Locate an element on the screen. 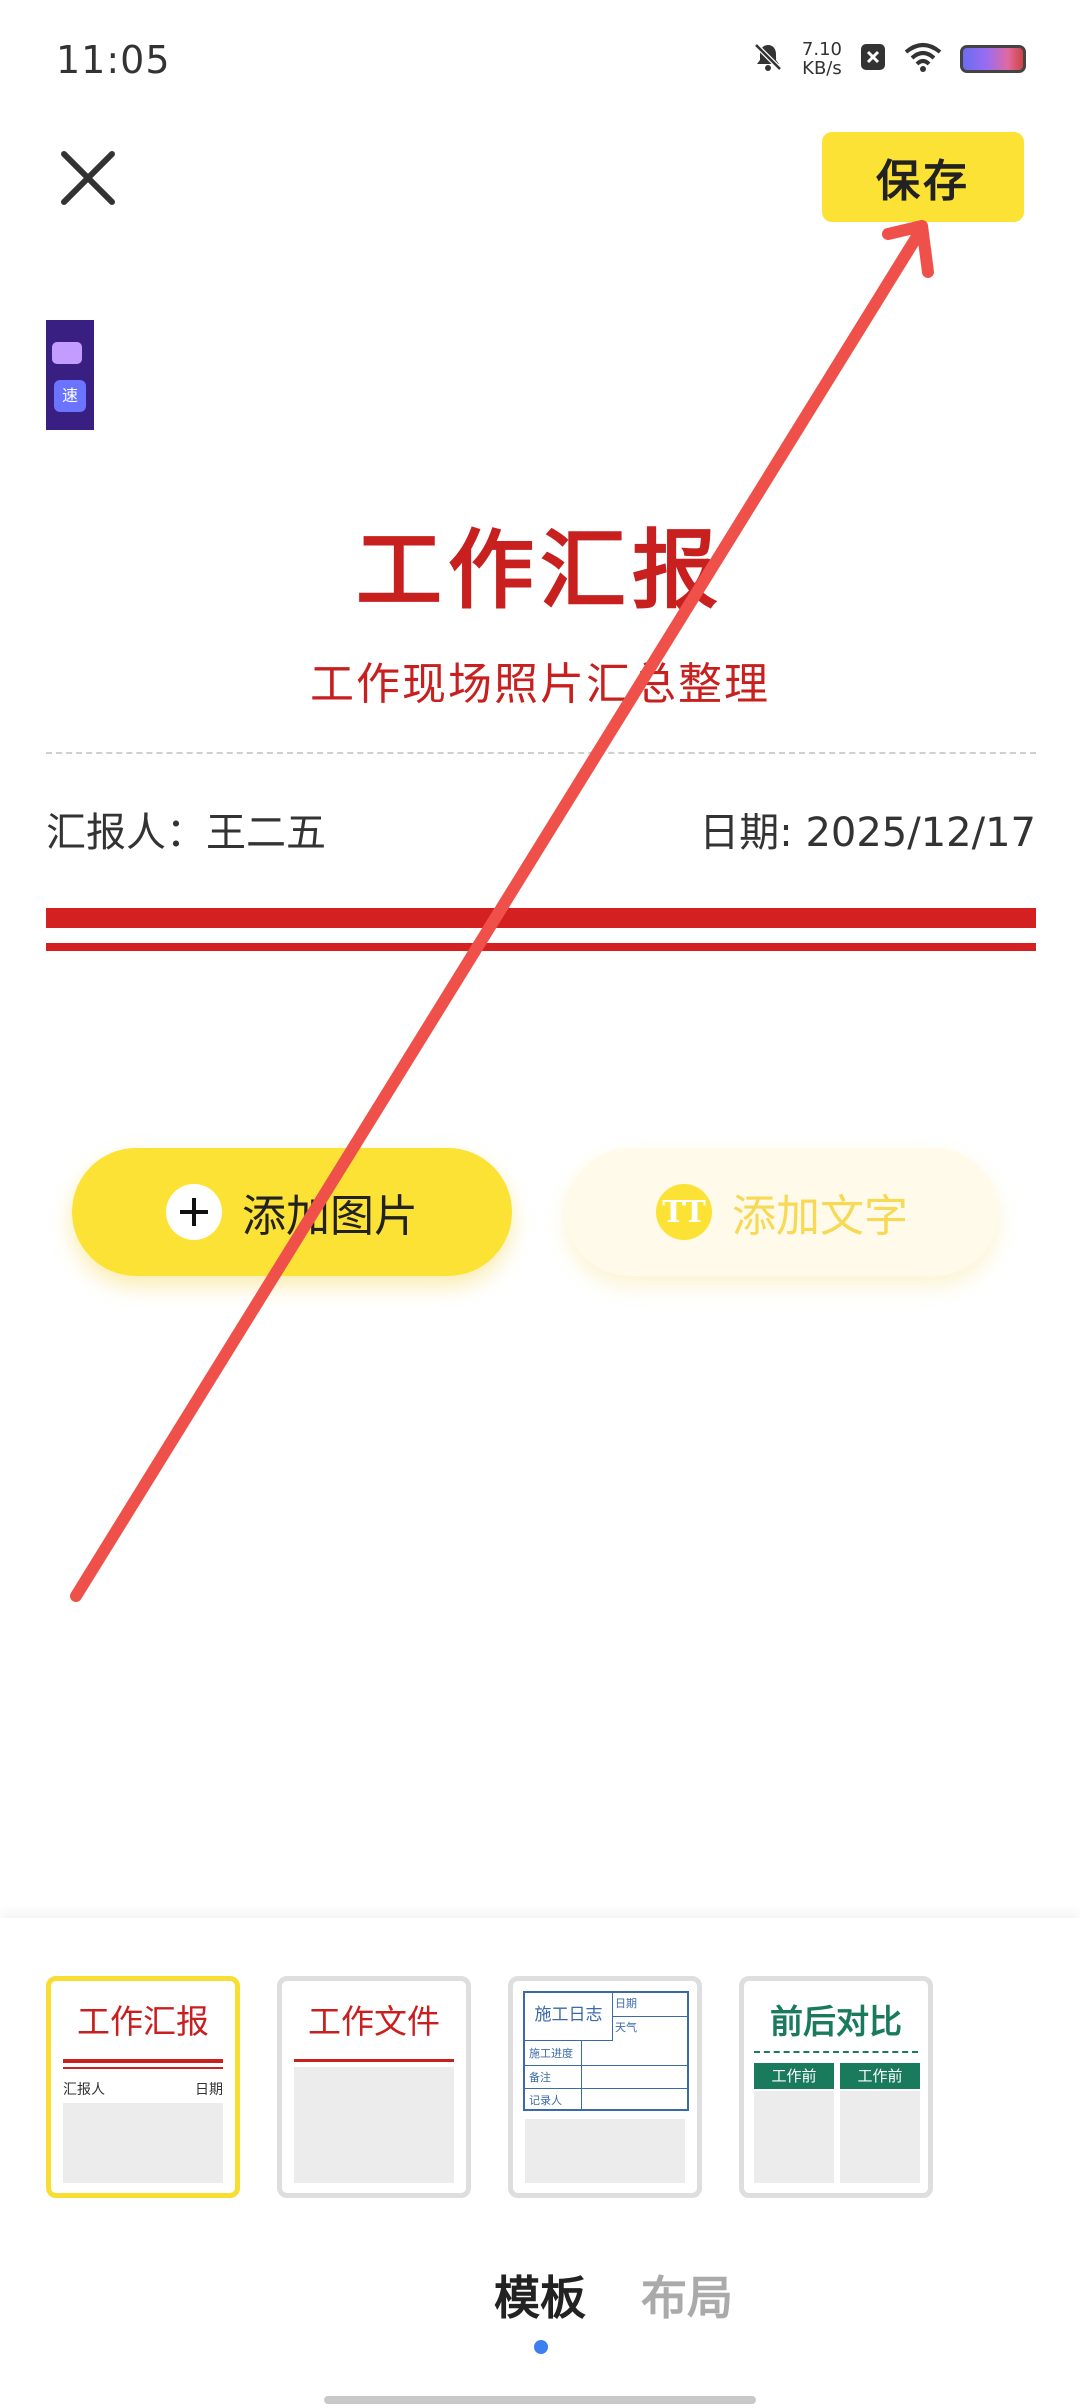 The height and width of the screenshot is (2408, 1080). battery-icon is located at coordinates (993, 59).